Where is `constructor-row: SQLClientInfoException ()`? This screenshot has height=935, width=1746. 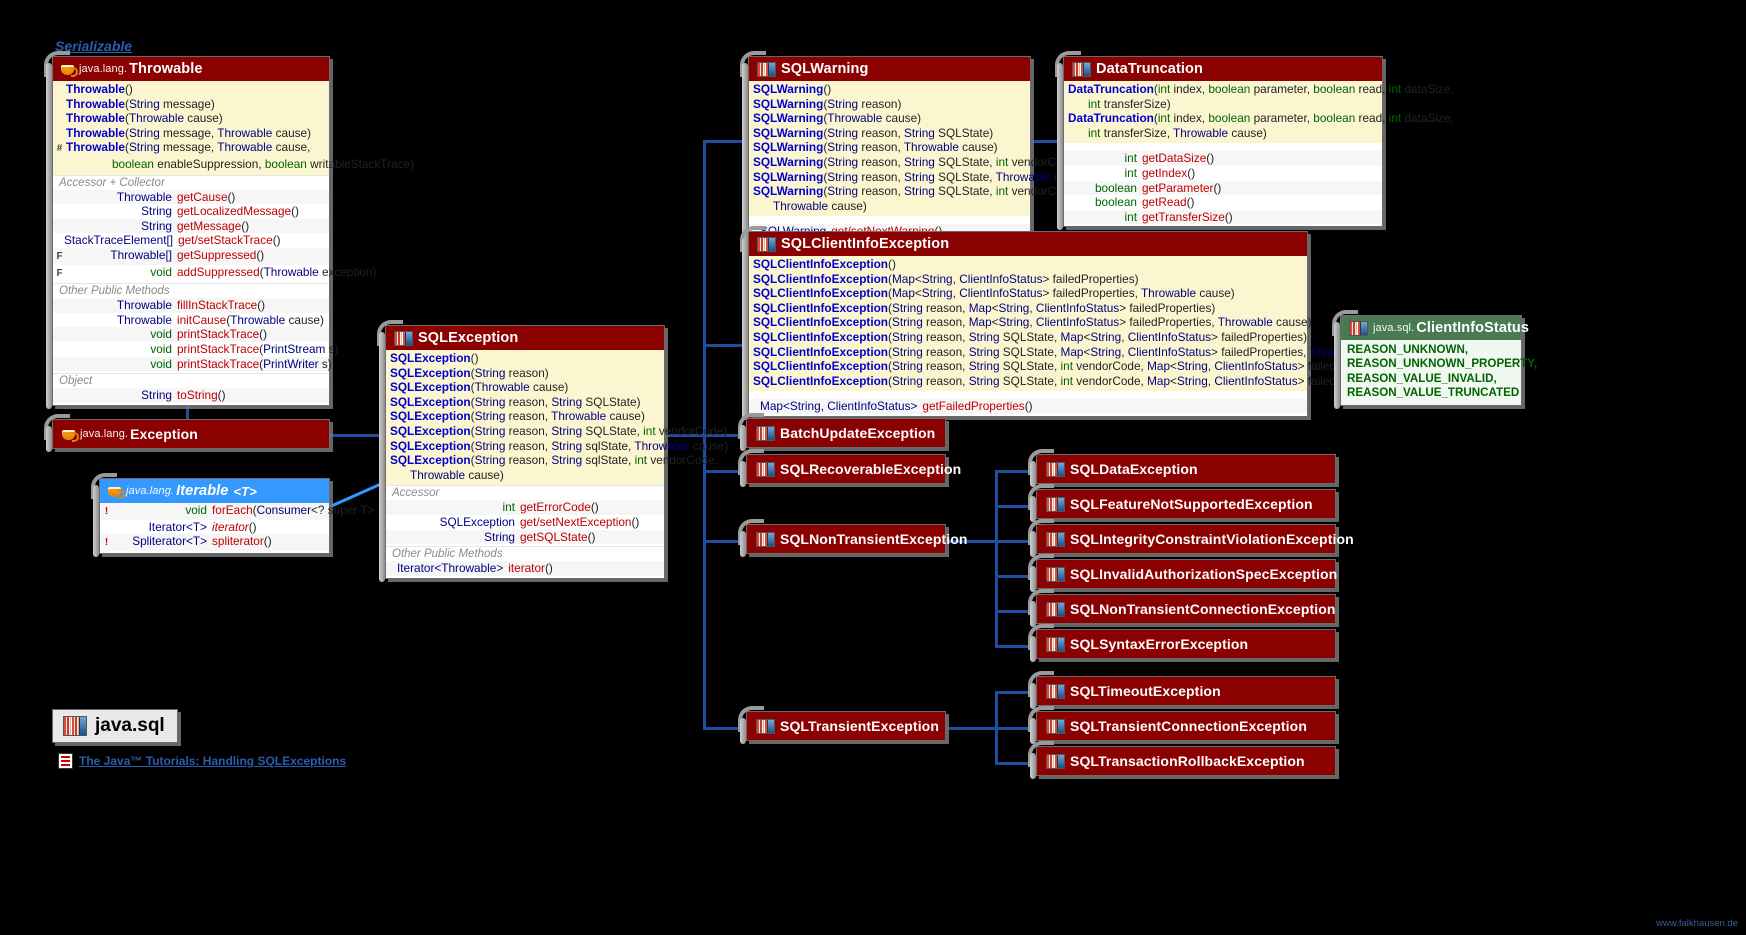 constructor-row: SQLClientInfoException () is located at coordinates (824, 264).